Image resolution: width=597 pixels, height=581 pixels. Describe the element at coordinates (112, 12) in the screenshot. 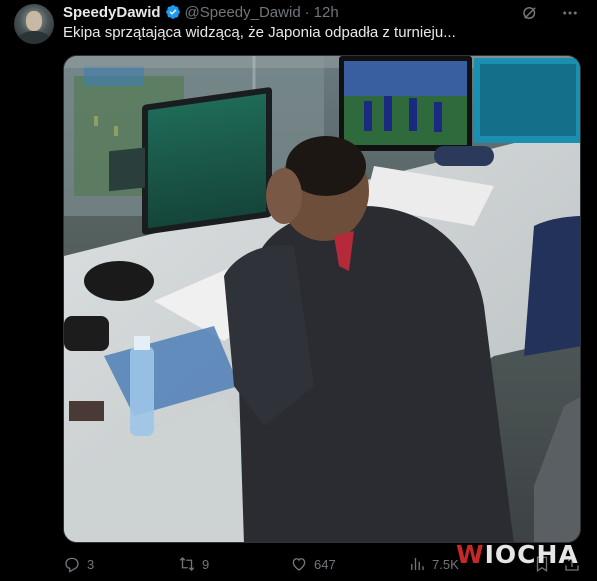

I see `display-name: SpeedyDawid` at that location.